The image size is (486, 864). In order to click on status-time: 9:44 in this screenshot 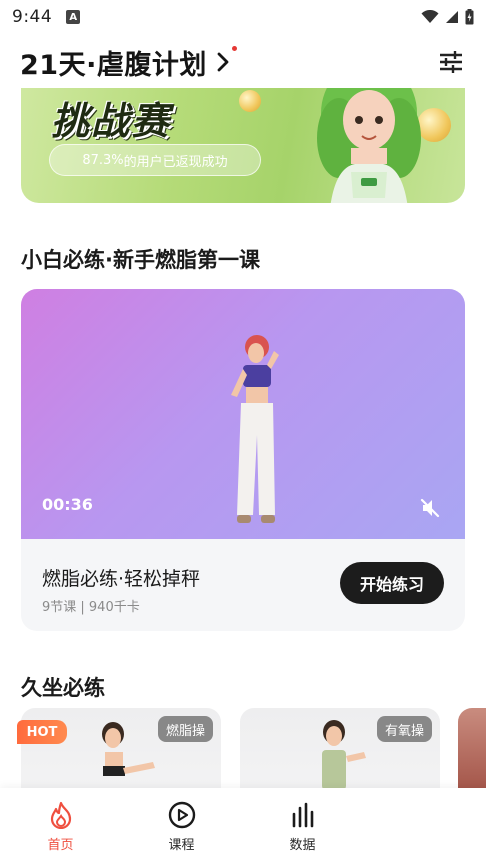, I will do `click(32, 17)`.